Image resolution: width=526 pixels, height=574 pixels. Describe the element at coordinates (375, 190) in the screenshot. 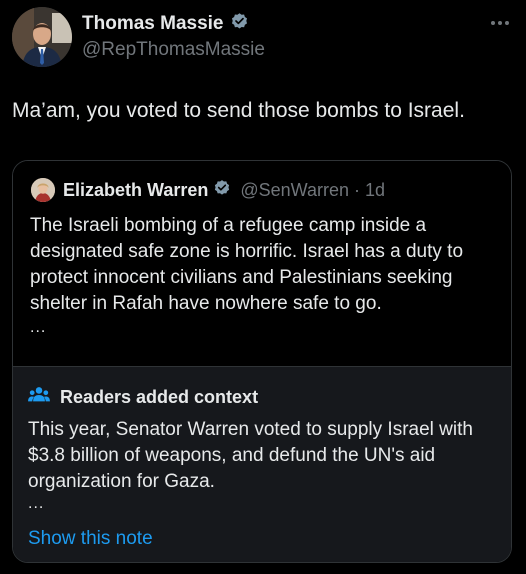

I see `quoted-timestamp: 1d` at that location.